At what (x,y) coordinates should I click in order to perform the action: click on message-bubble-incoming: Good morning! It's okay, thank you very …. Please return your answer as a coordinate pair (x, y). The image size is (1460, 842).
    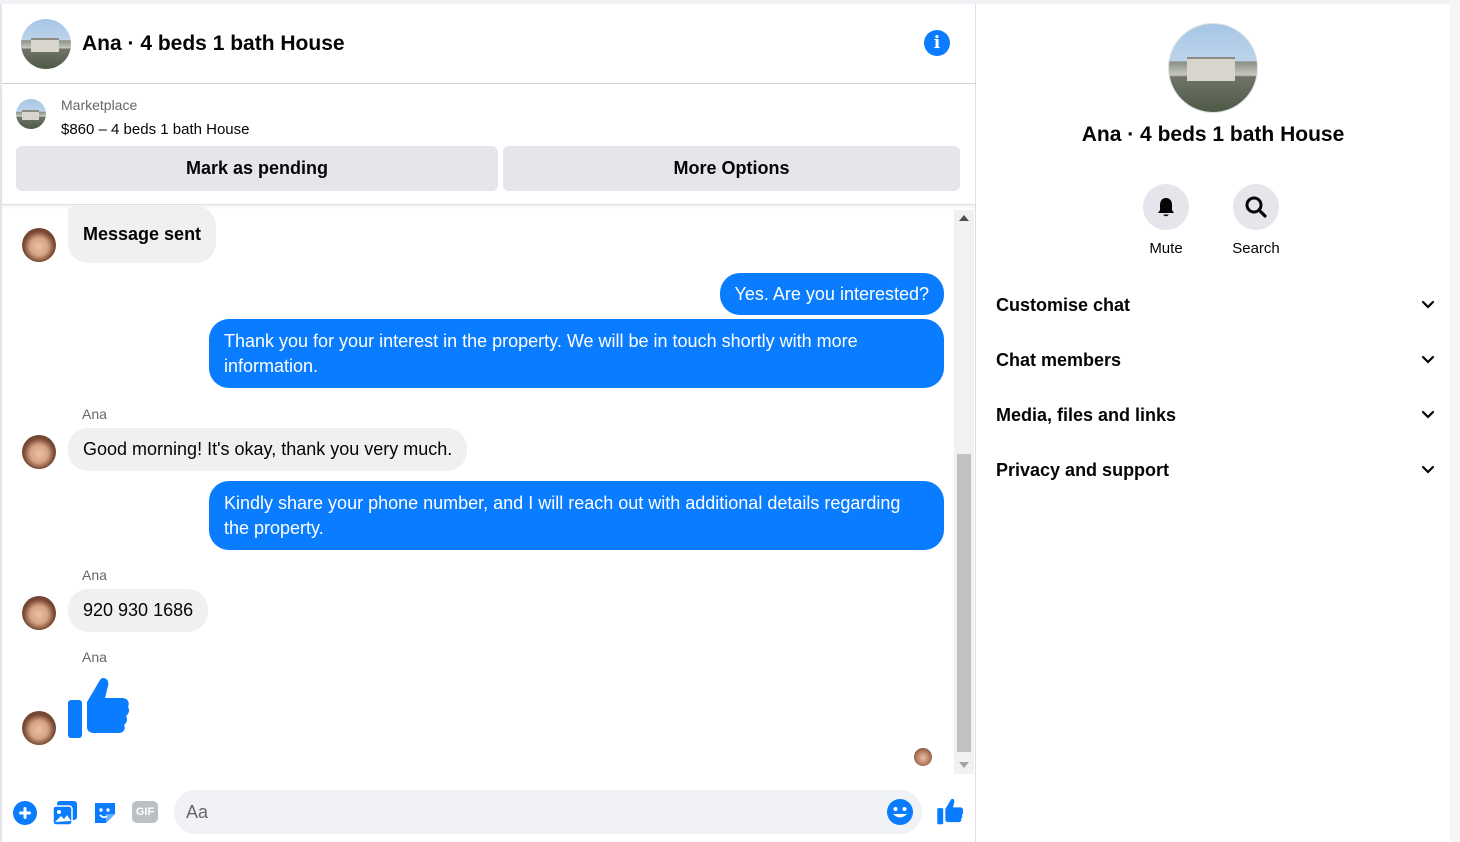
    Looking at the image, I should click on (268, 449).